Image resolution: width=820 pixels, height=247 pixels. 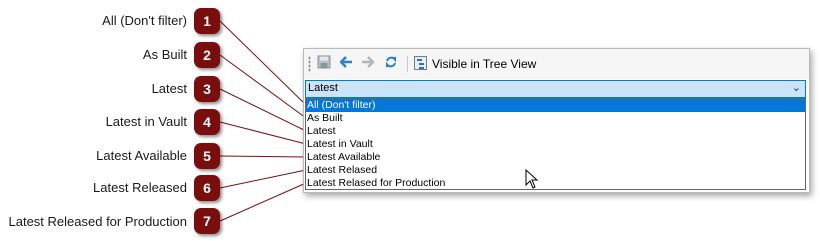 I want to click on callout-label-4: Latest in Vault, so click(x=146, y=121).